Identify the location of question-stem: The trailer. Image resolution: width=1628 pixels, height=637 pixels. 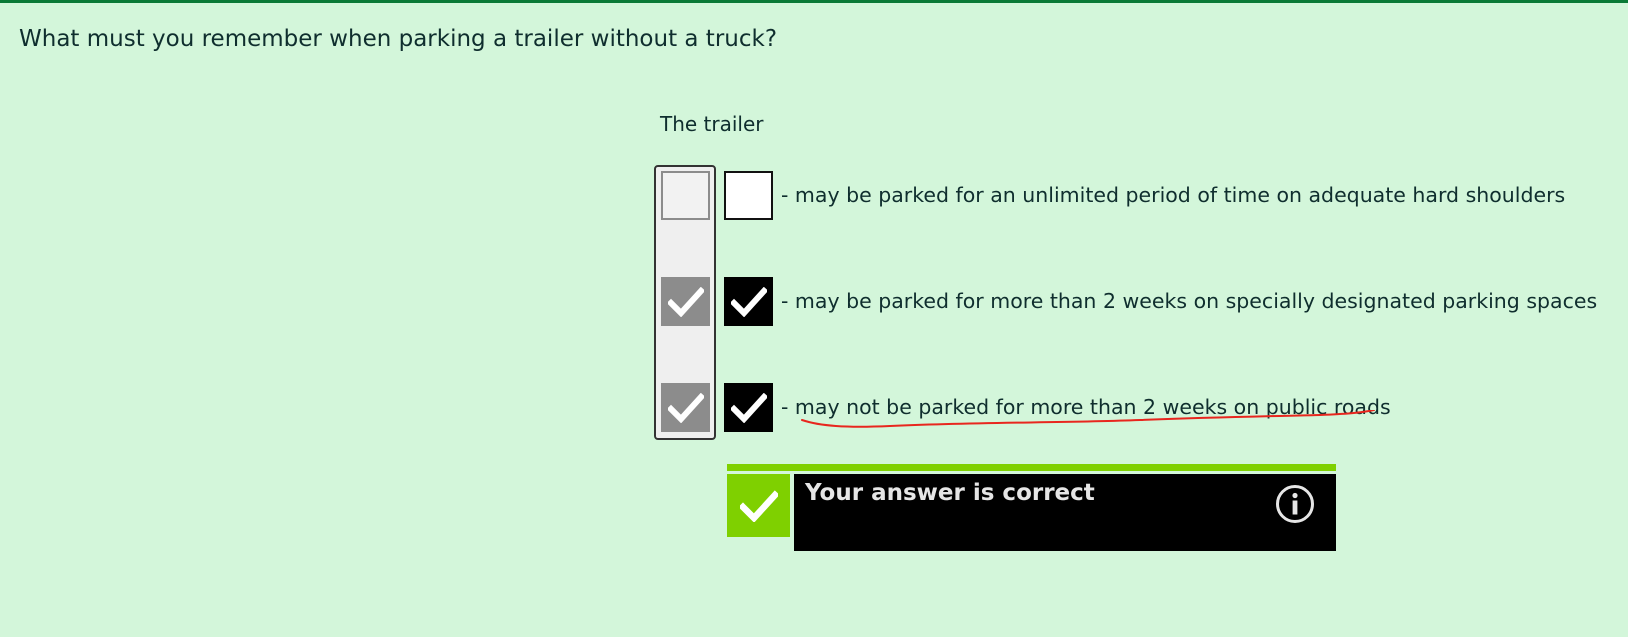
(712, 124).